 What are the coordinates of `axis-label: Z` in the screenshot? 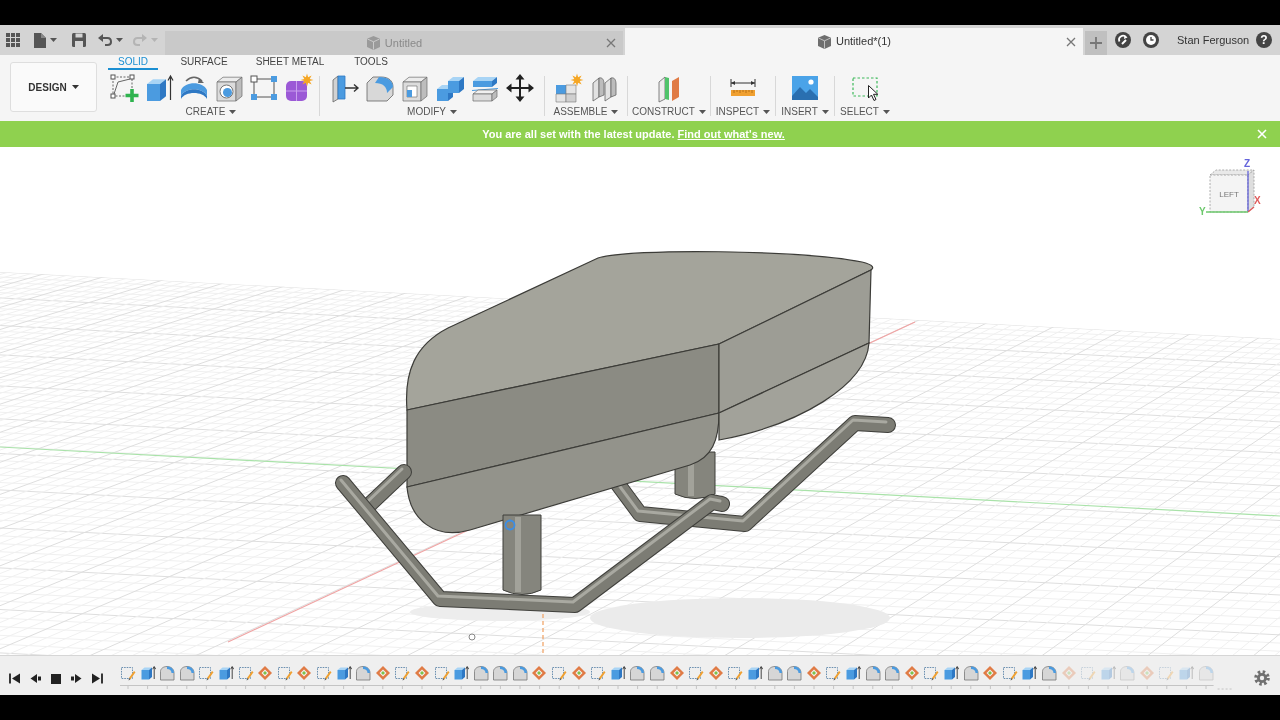 It's located at (1247, 163).